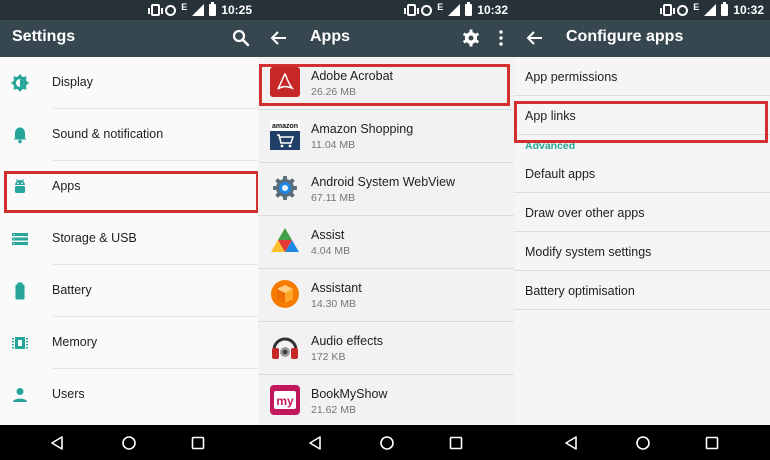  What do you see at coordinates (333, 304) in the screenshot?
I see `app-size: 14.30 MB` at bounding box center [333, 304].